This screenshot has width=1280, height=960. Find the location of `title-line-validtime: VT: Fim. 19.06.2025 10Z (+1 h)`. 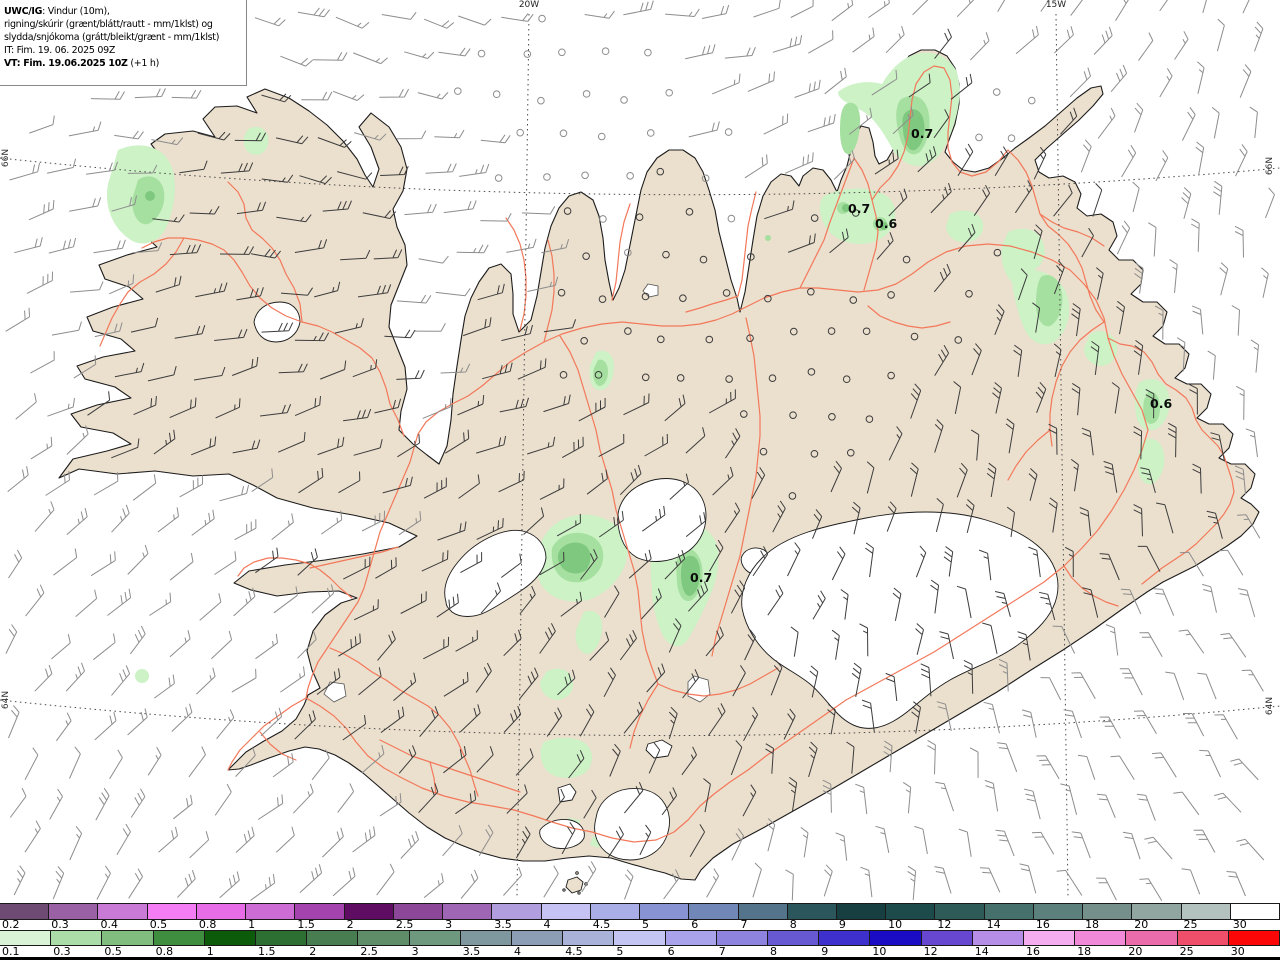

title-line-validtime: VT: Fim. 19.06.2025 10Z (+1 h) is located at coordinates (81, 63).